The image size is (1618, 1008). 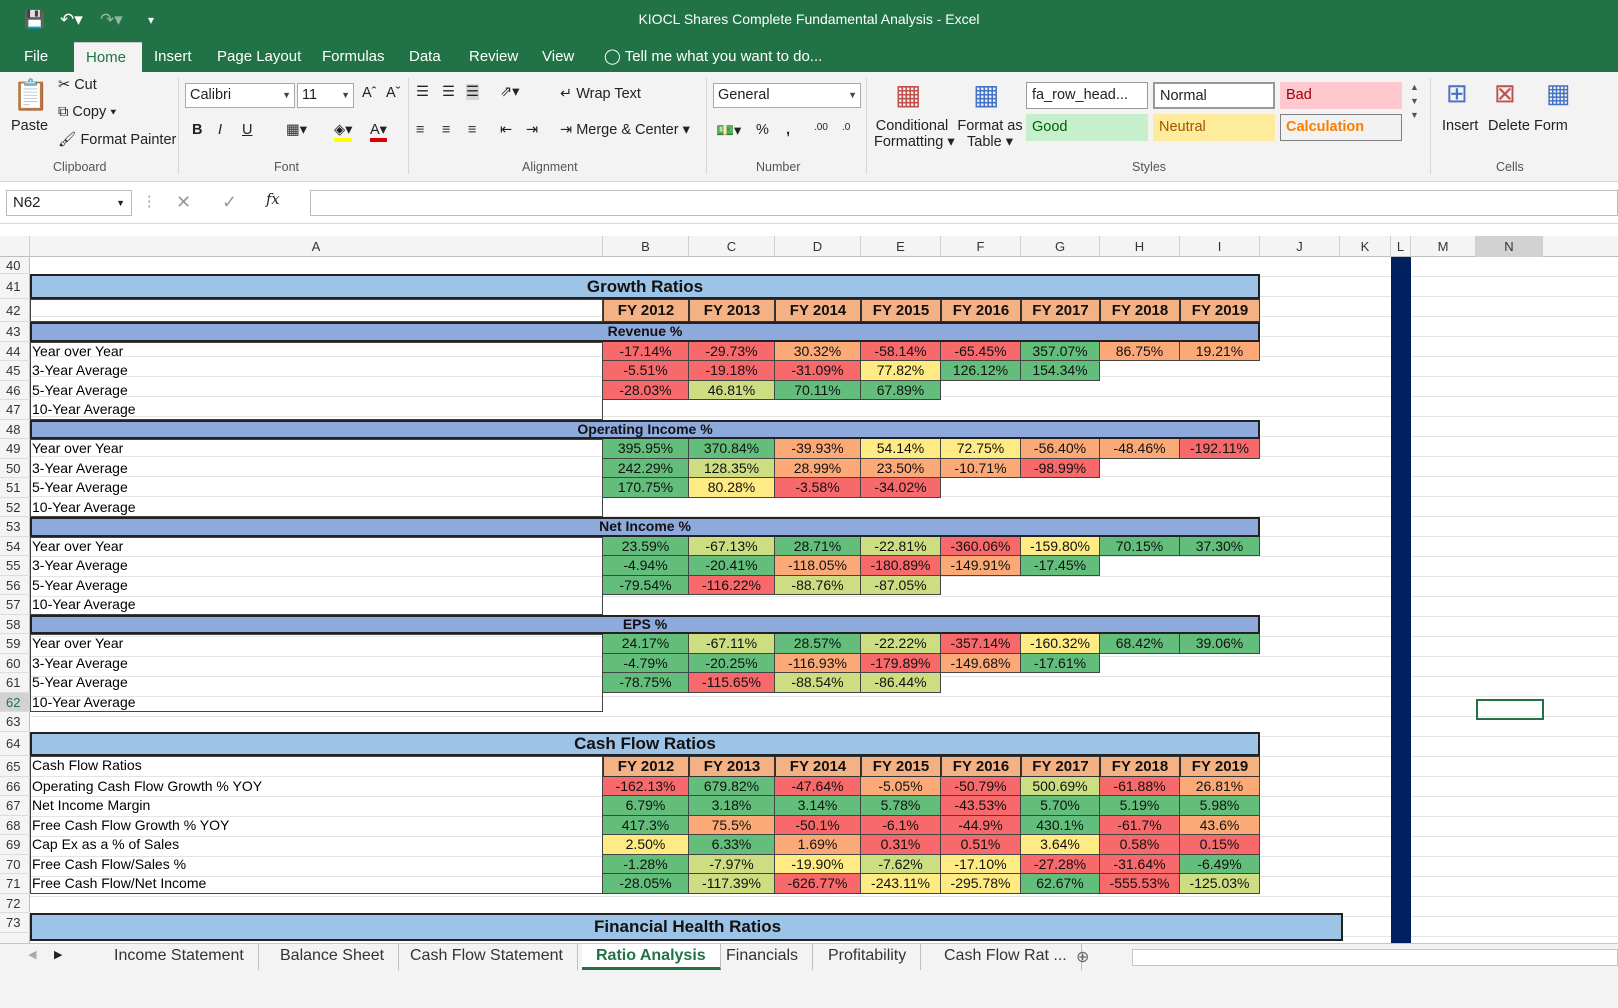 What do you see at coordinates (1341, 127) in the screenshot?
I see `style-calculation: Calculation` at bounding box center [1341, 127].